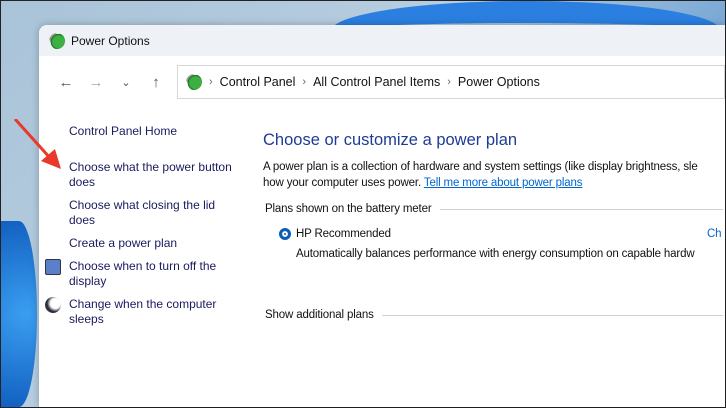  I want to click on moon-icon, so click(53, 305).